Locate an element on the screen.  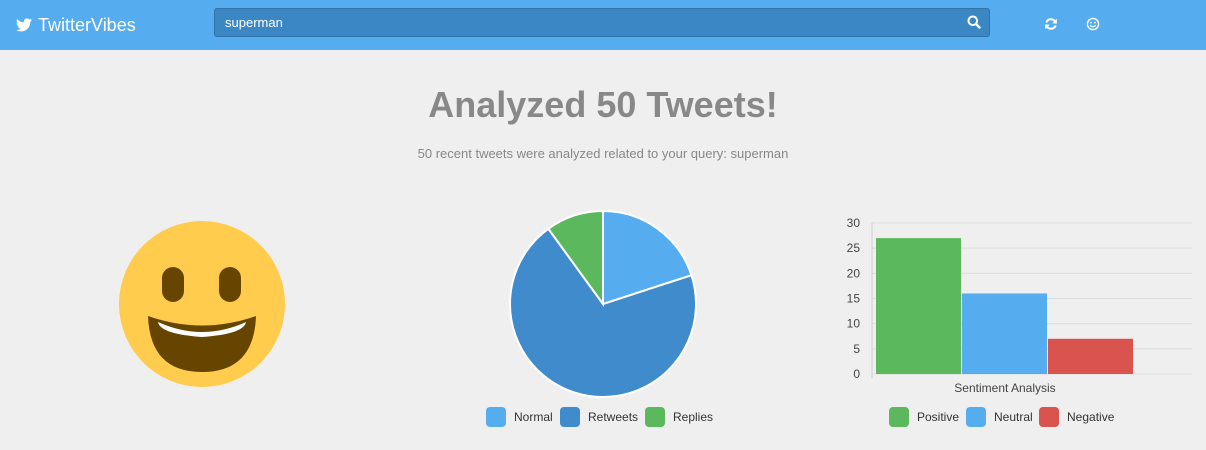
twitter-bird-icon is located at coordinates (24, 25).